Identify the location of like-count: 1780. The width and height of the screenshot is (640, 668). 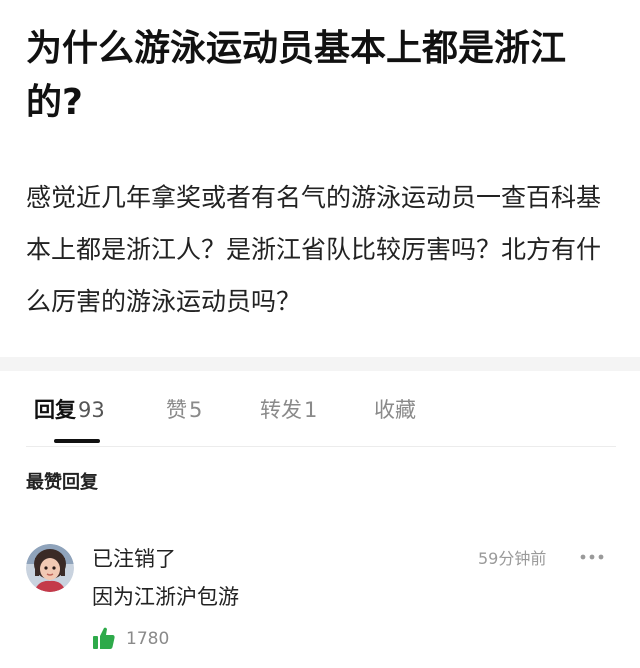
(148, 639).